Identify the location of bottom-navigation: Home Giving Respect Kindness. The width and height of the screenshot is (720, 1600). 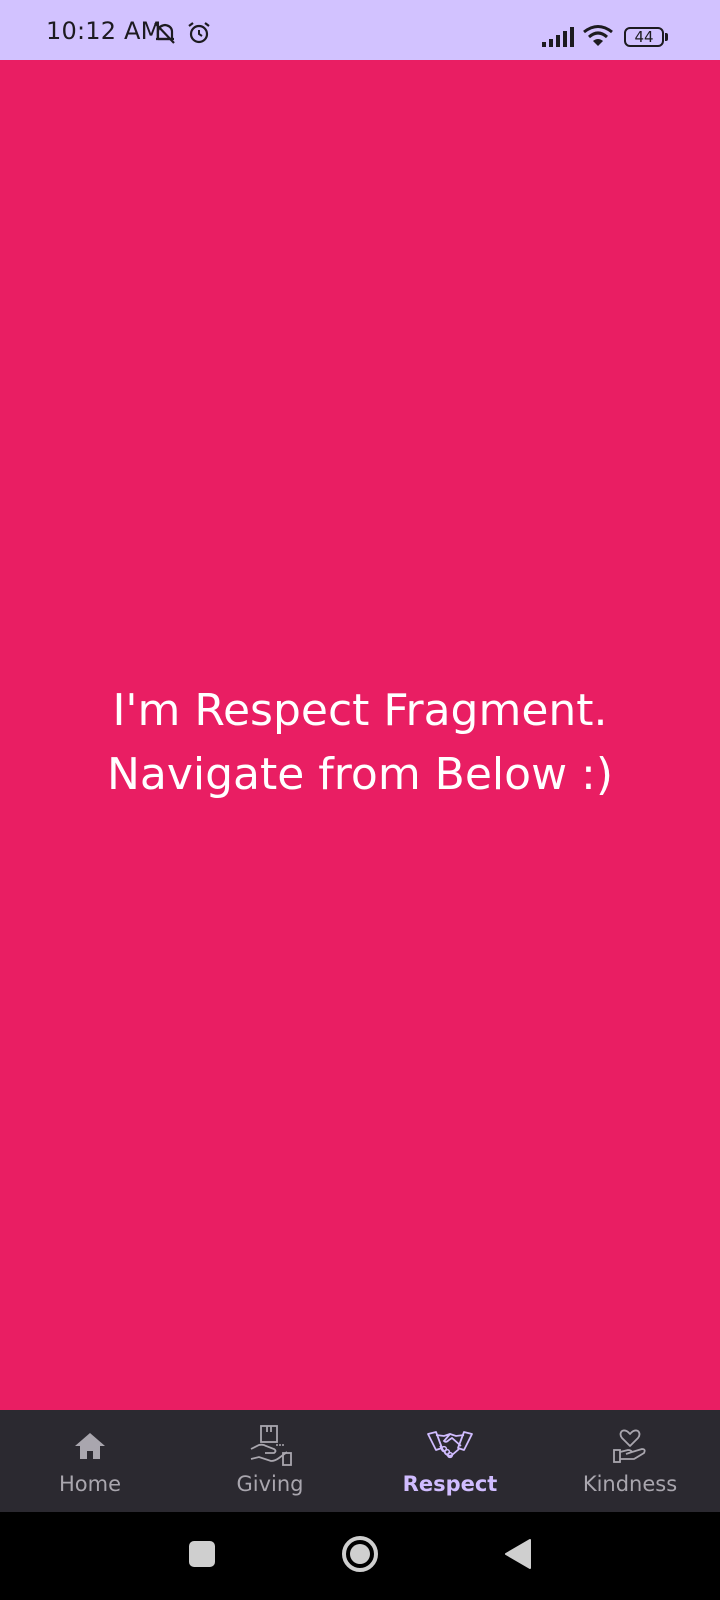
(360, 1461).